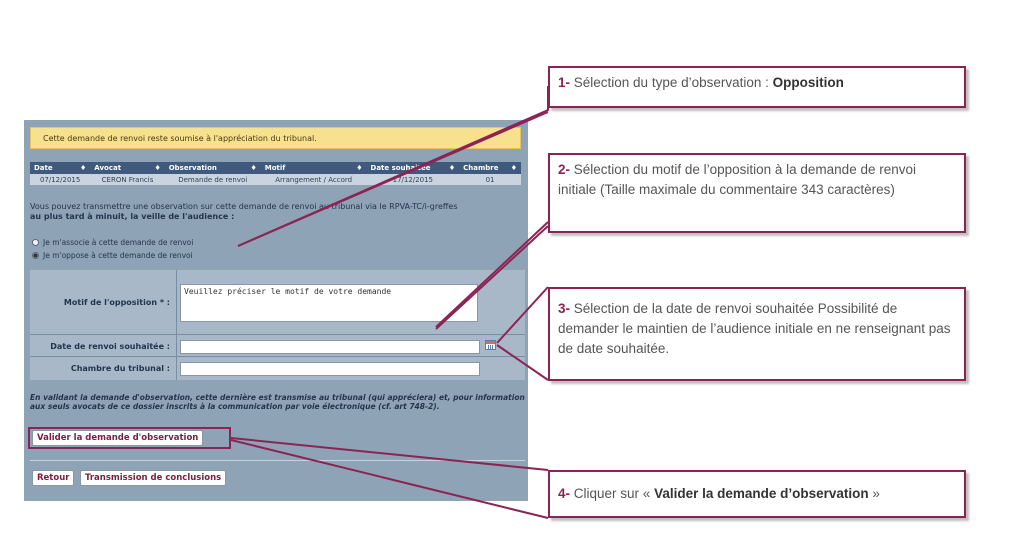  Describe the element at coordinates (313, 179) in the screenshot. I see `cell-motif: Arrangement / Accord` at that location.